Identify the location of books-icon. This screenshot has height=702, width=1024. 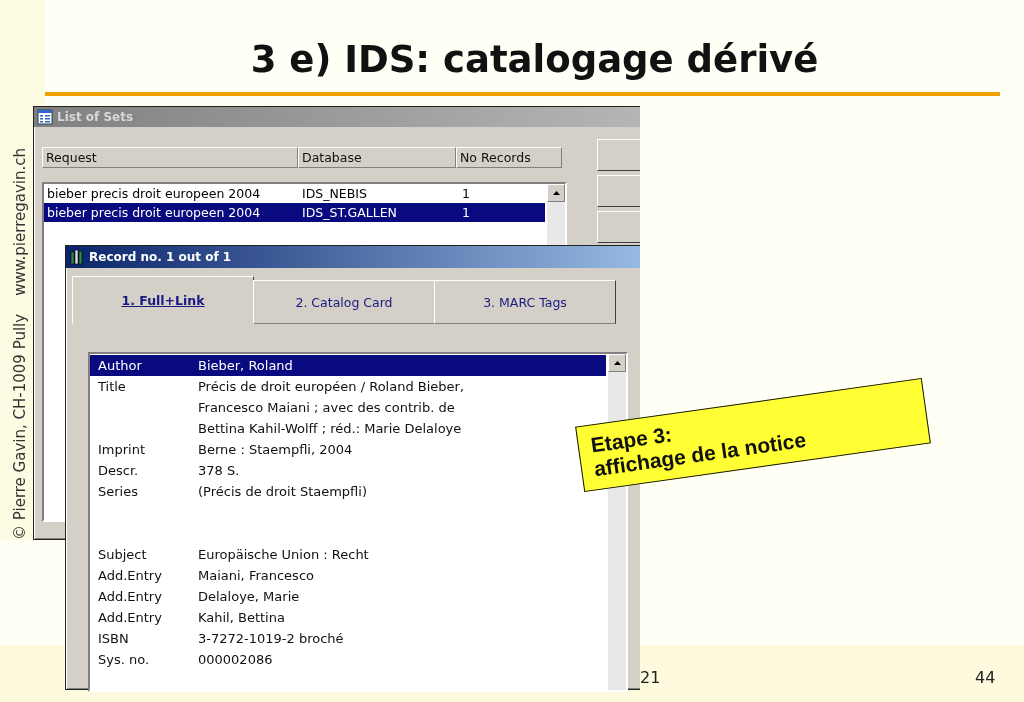
(77, 257).